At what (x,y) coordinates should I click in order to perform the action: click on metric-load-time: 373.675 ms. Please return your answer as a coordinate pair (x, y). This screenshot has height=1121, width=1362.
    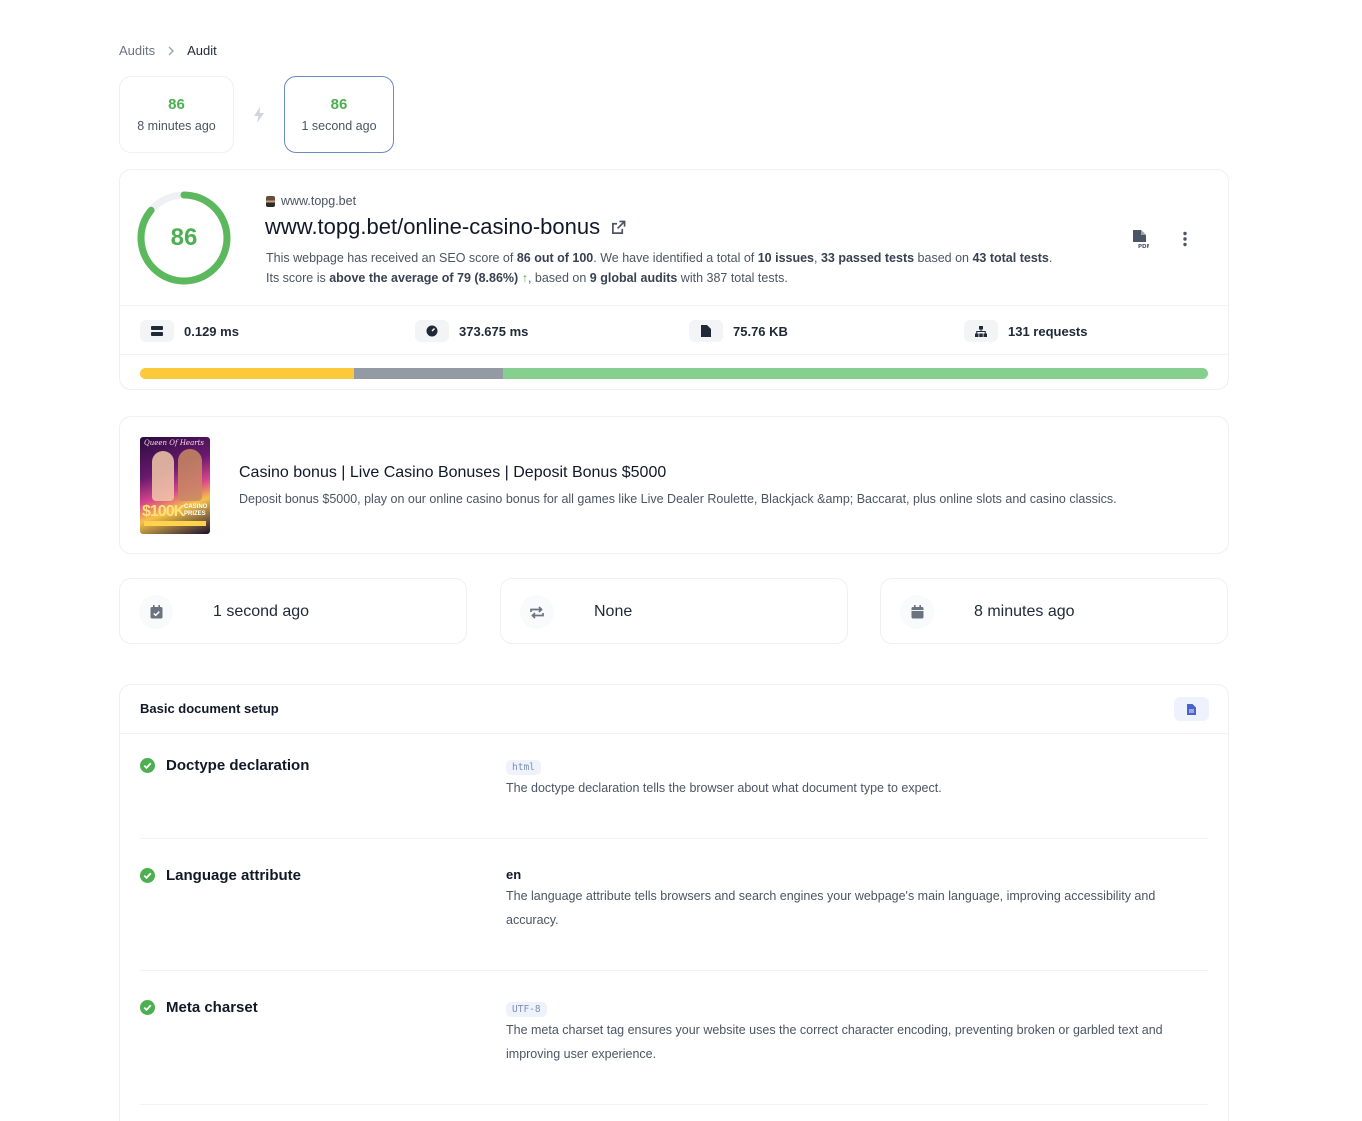
    Looking at the image, I should click on (471, 331).